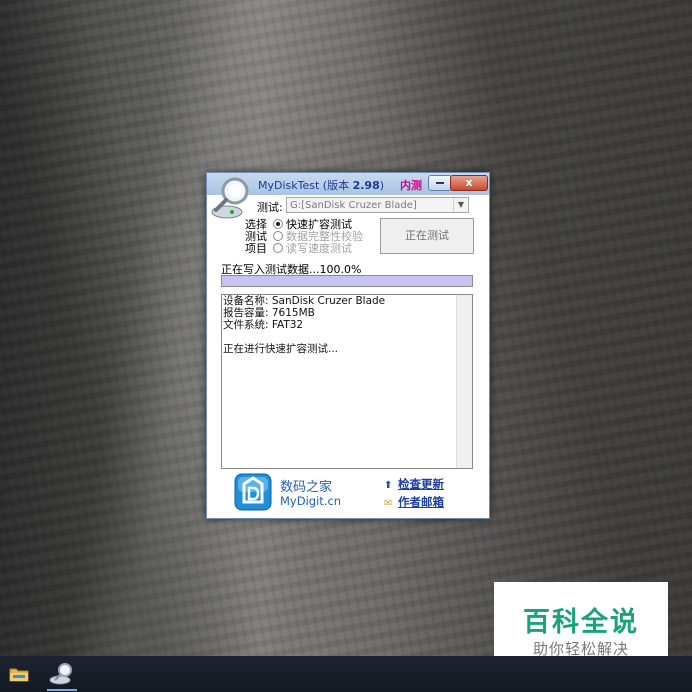 Image resolution: width=692 pixels, height=692 pixels. What do you see at coordinates (353, 205) in the screenshot?
I see `drive-select-value: G:[SanDisk Cruzer Blade]` at bounding box center [353, 205].